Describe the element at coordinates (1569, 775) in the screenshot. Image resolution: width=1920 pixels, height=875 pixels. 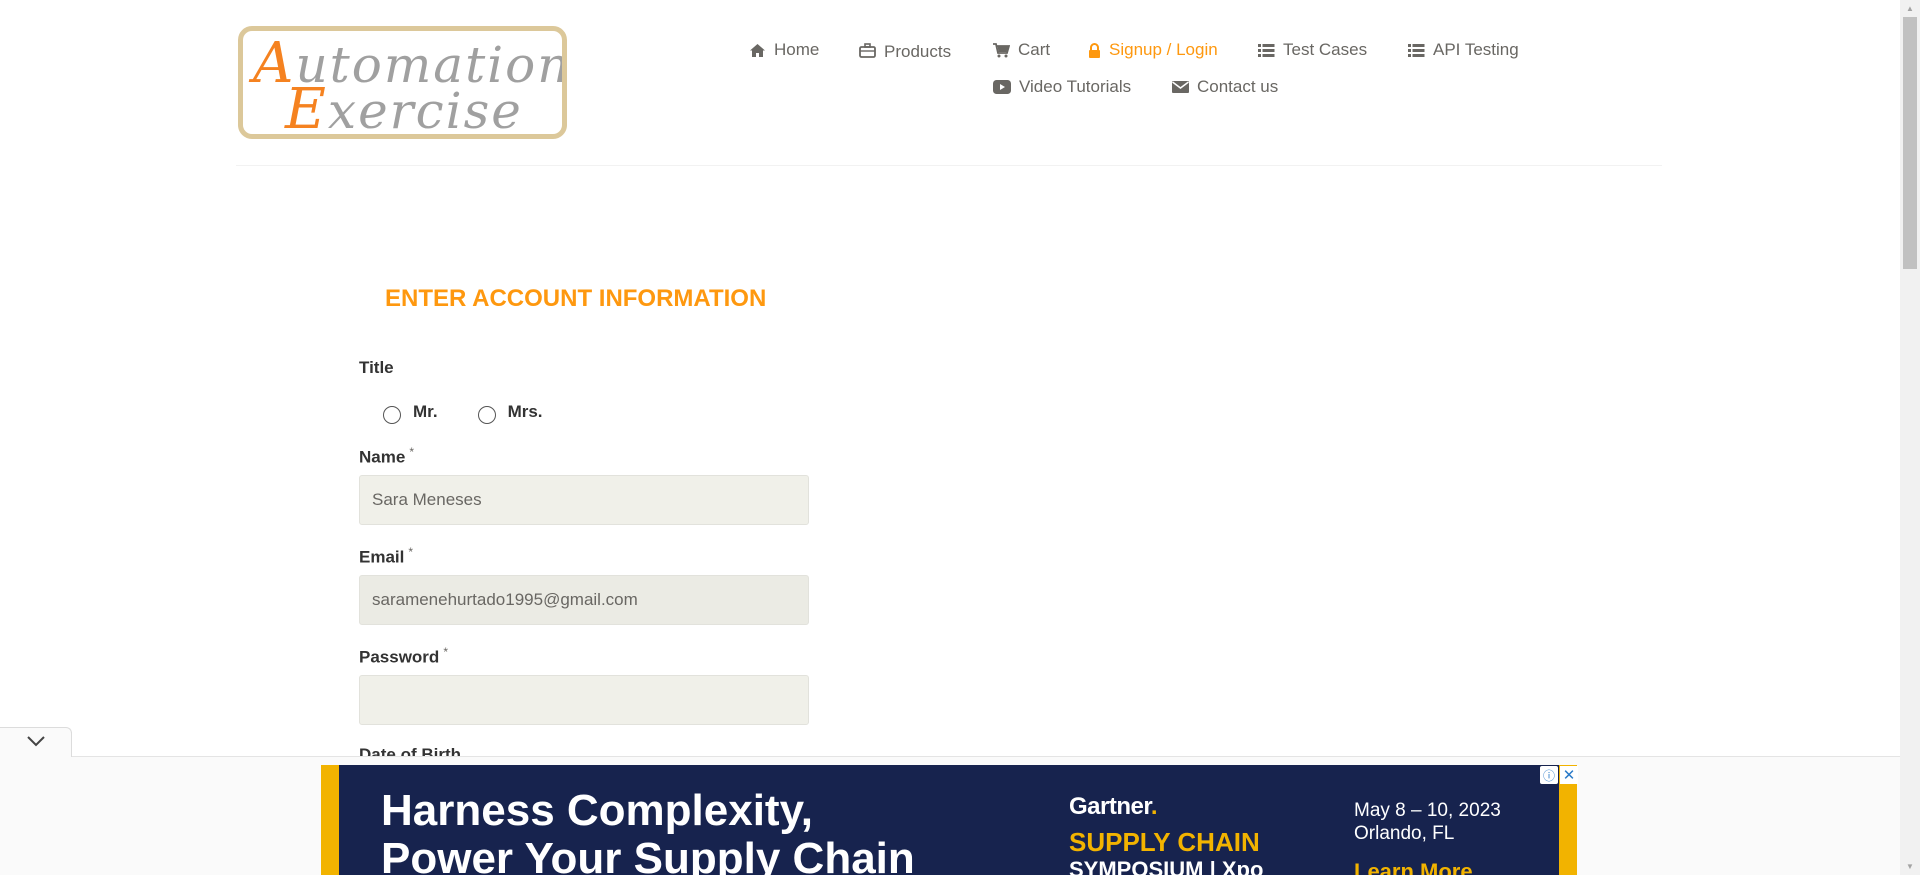
I see `close-icon: ✕` at that location.